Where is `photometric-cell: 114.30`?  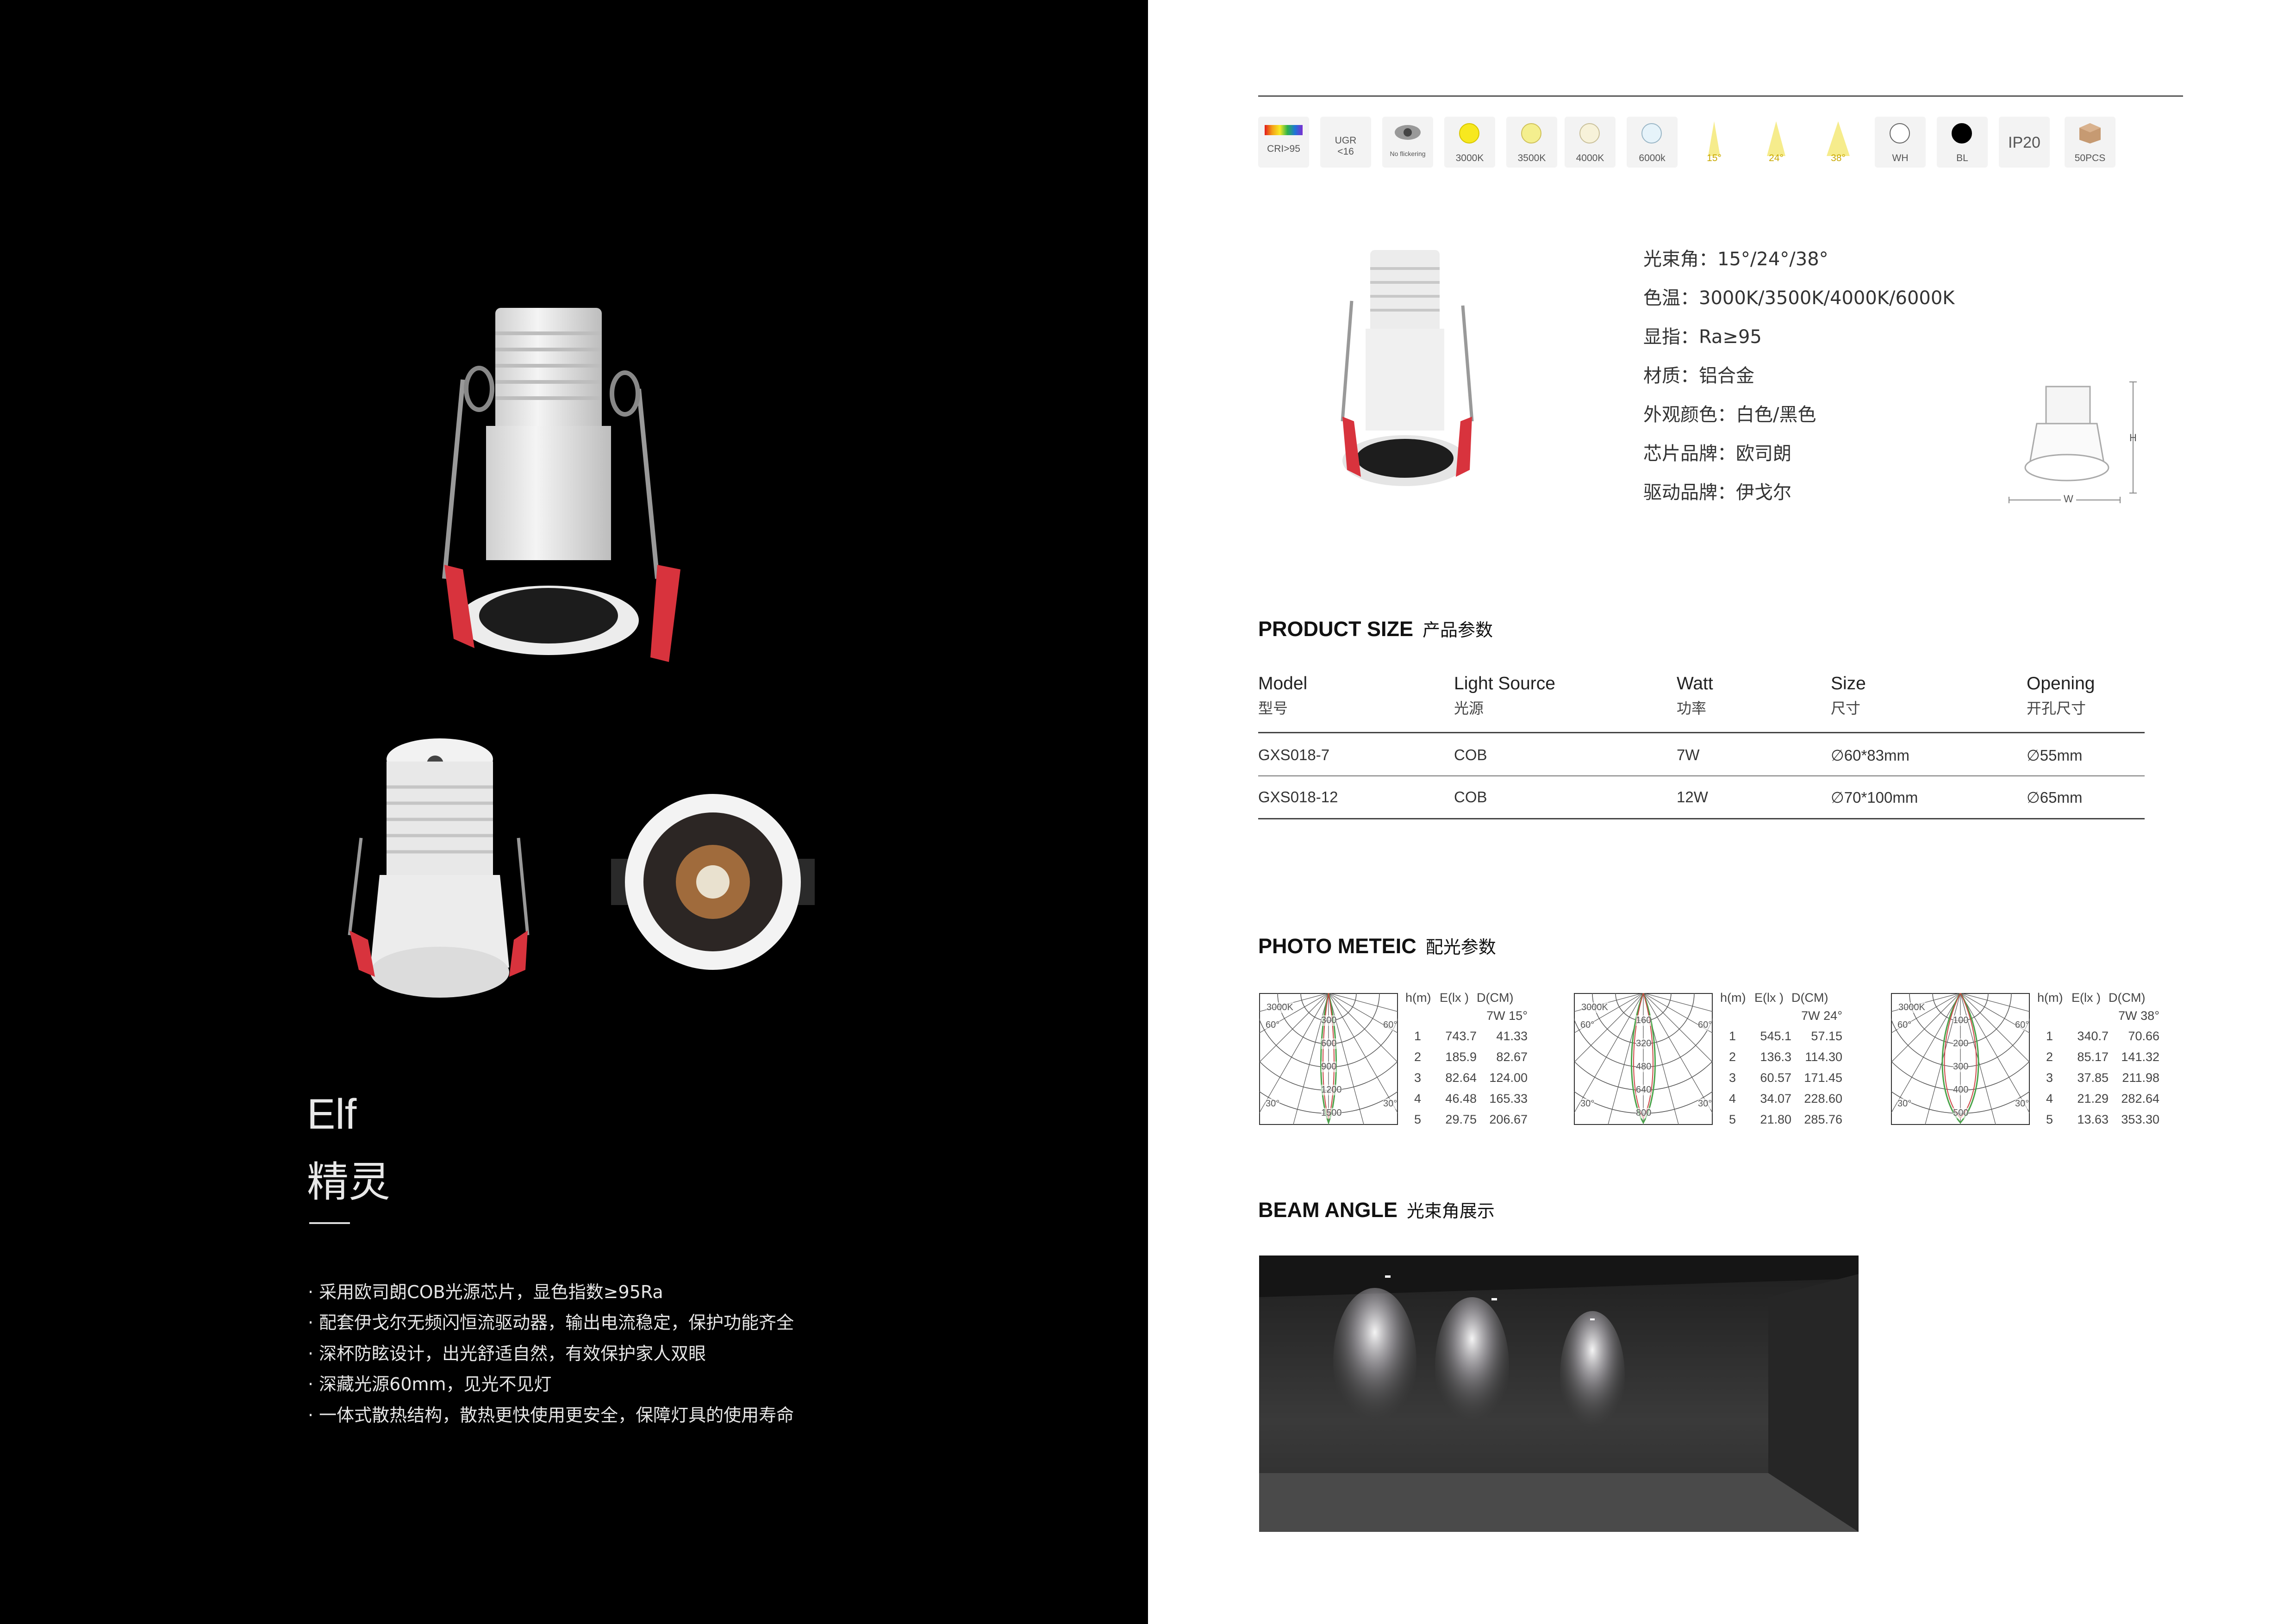 photometric-cell: 114.30 is located at coordinates (1823, 1057).